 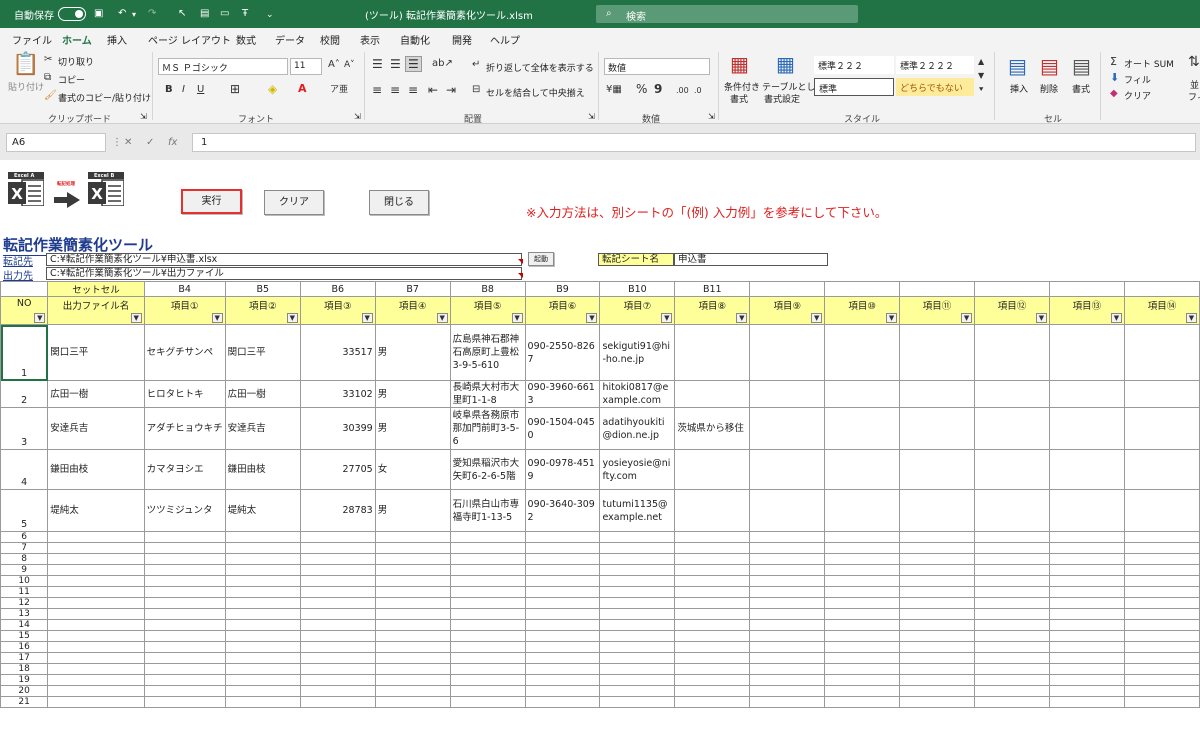 I want to click on format-text-icon: Ŧ, so click(x=245, y=14).